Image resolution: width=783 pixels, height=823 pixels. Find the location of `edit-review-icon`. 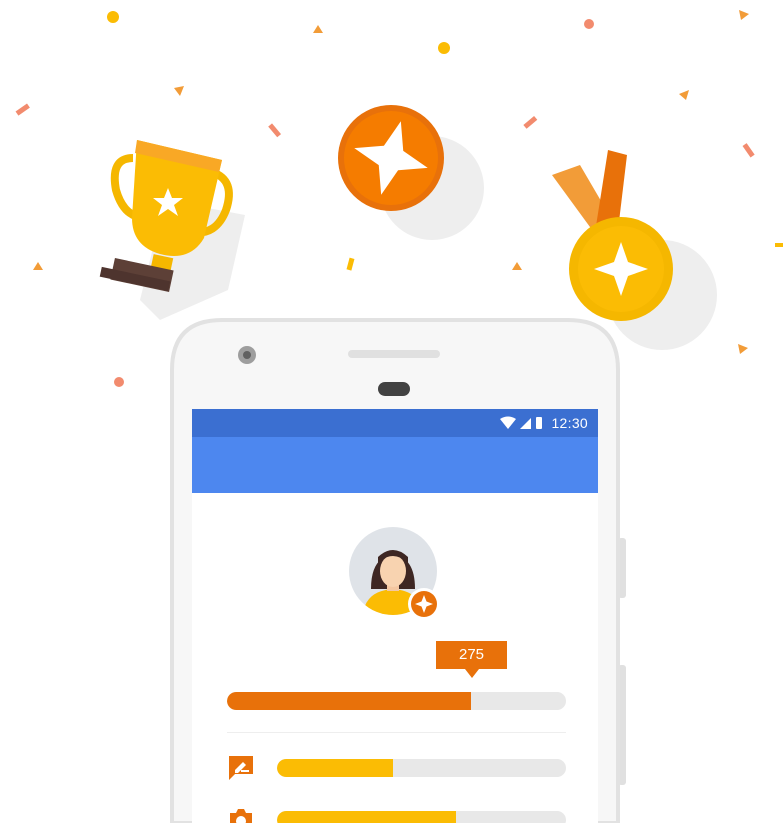

edit-review-icon is located at coordinates (241, 768).